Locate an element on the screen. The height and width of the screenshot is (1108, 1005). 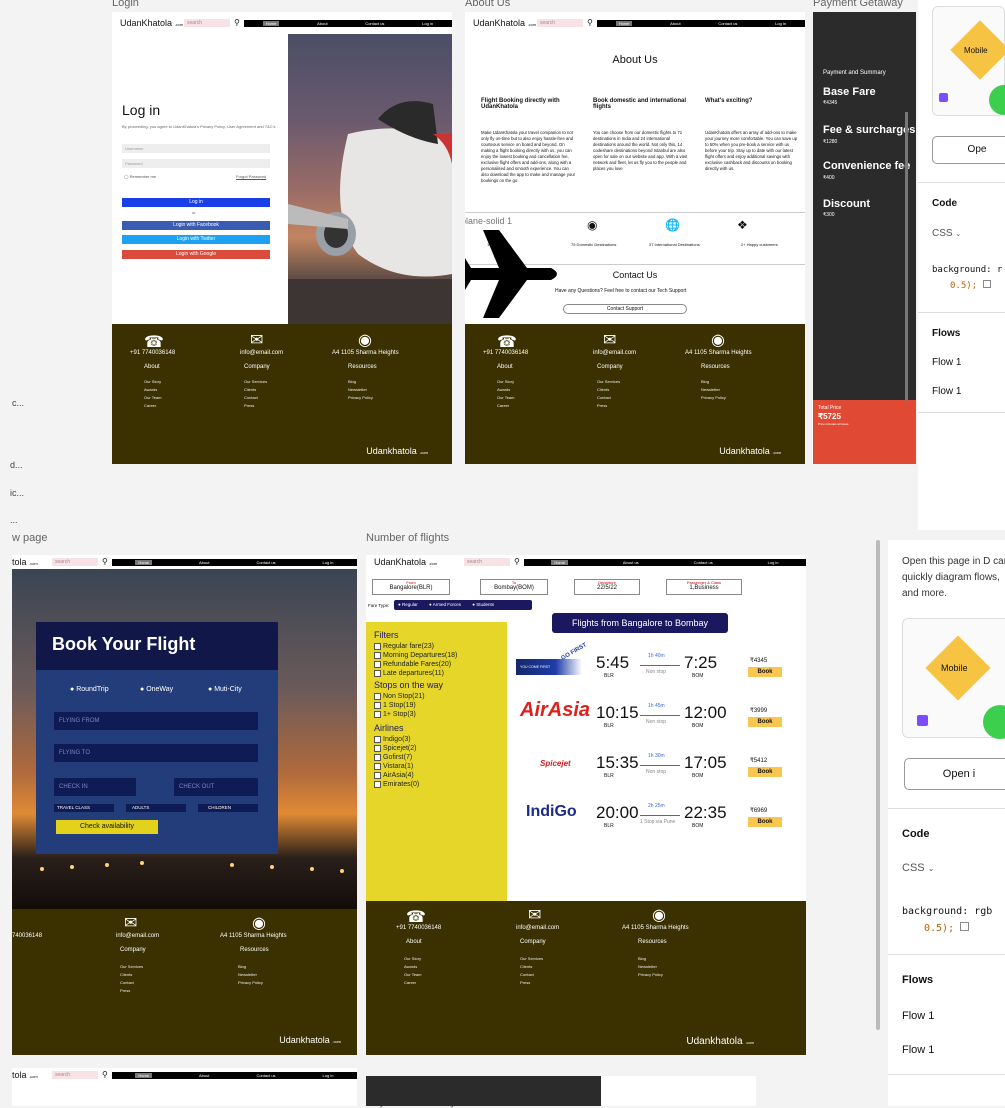
fare-students: ● Students is located at coordinates (483, 604).